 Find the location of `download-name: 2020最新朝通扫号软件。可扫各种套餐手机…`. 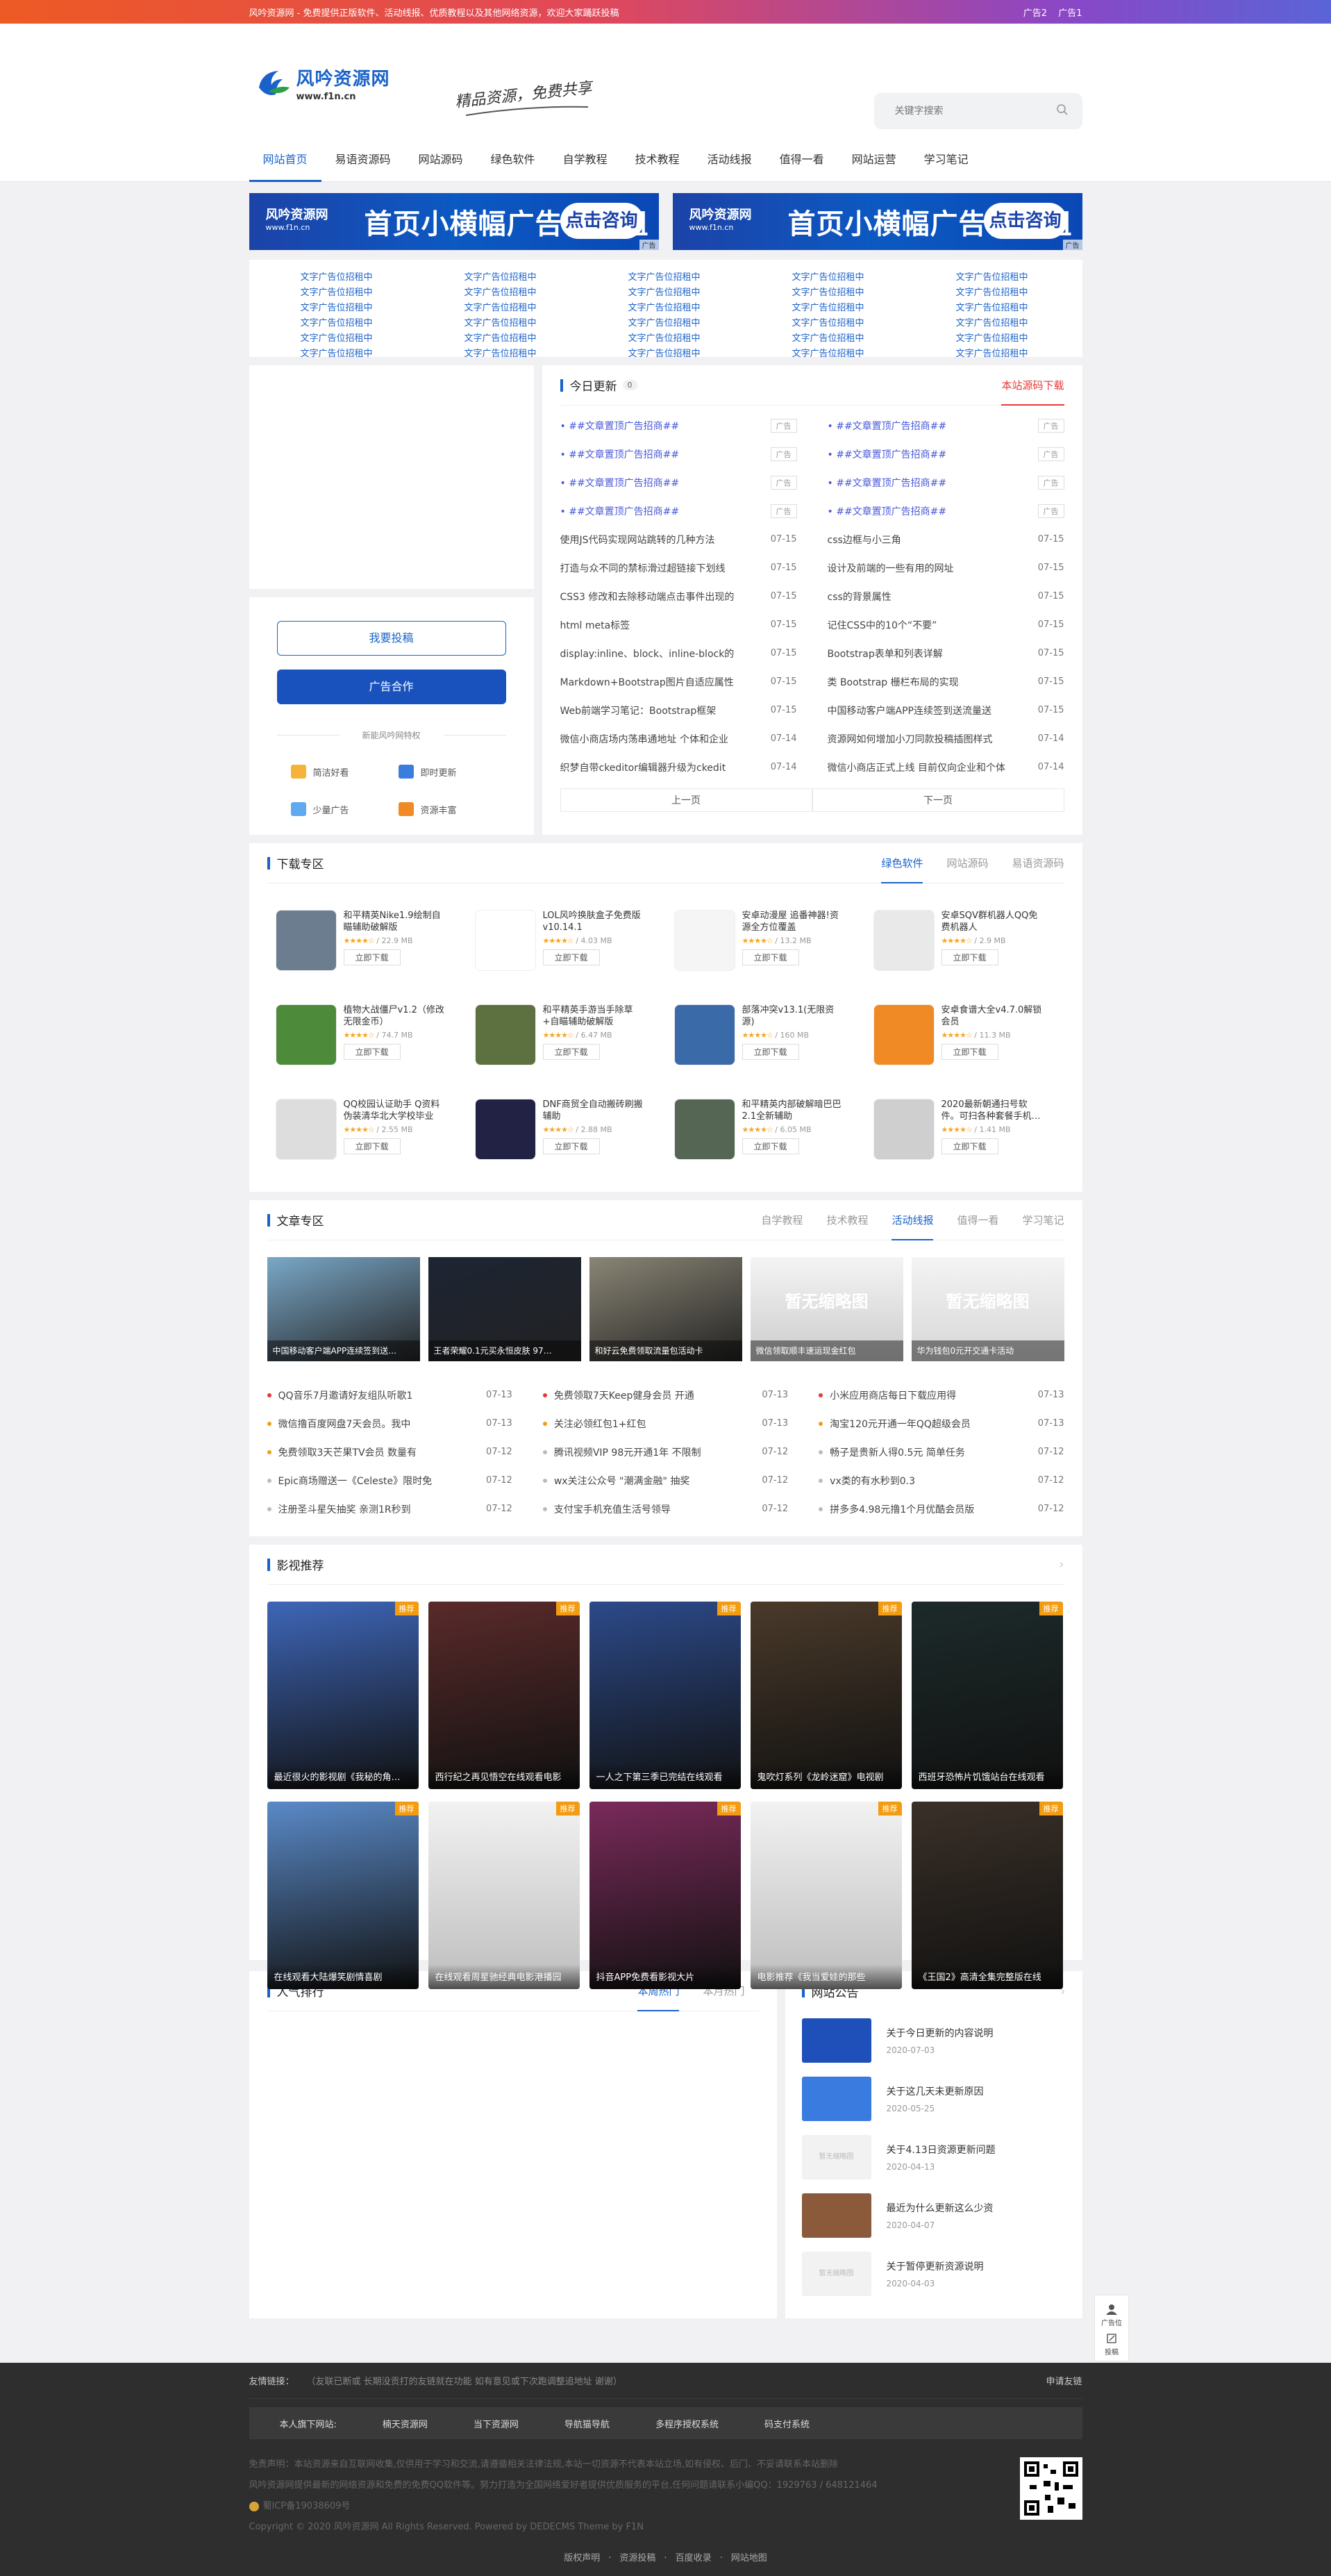

download-name: 2020最新朝通扫号软件。可扫各种套餐手机… is located at coordinates (993, 1110).